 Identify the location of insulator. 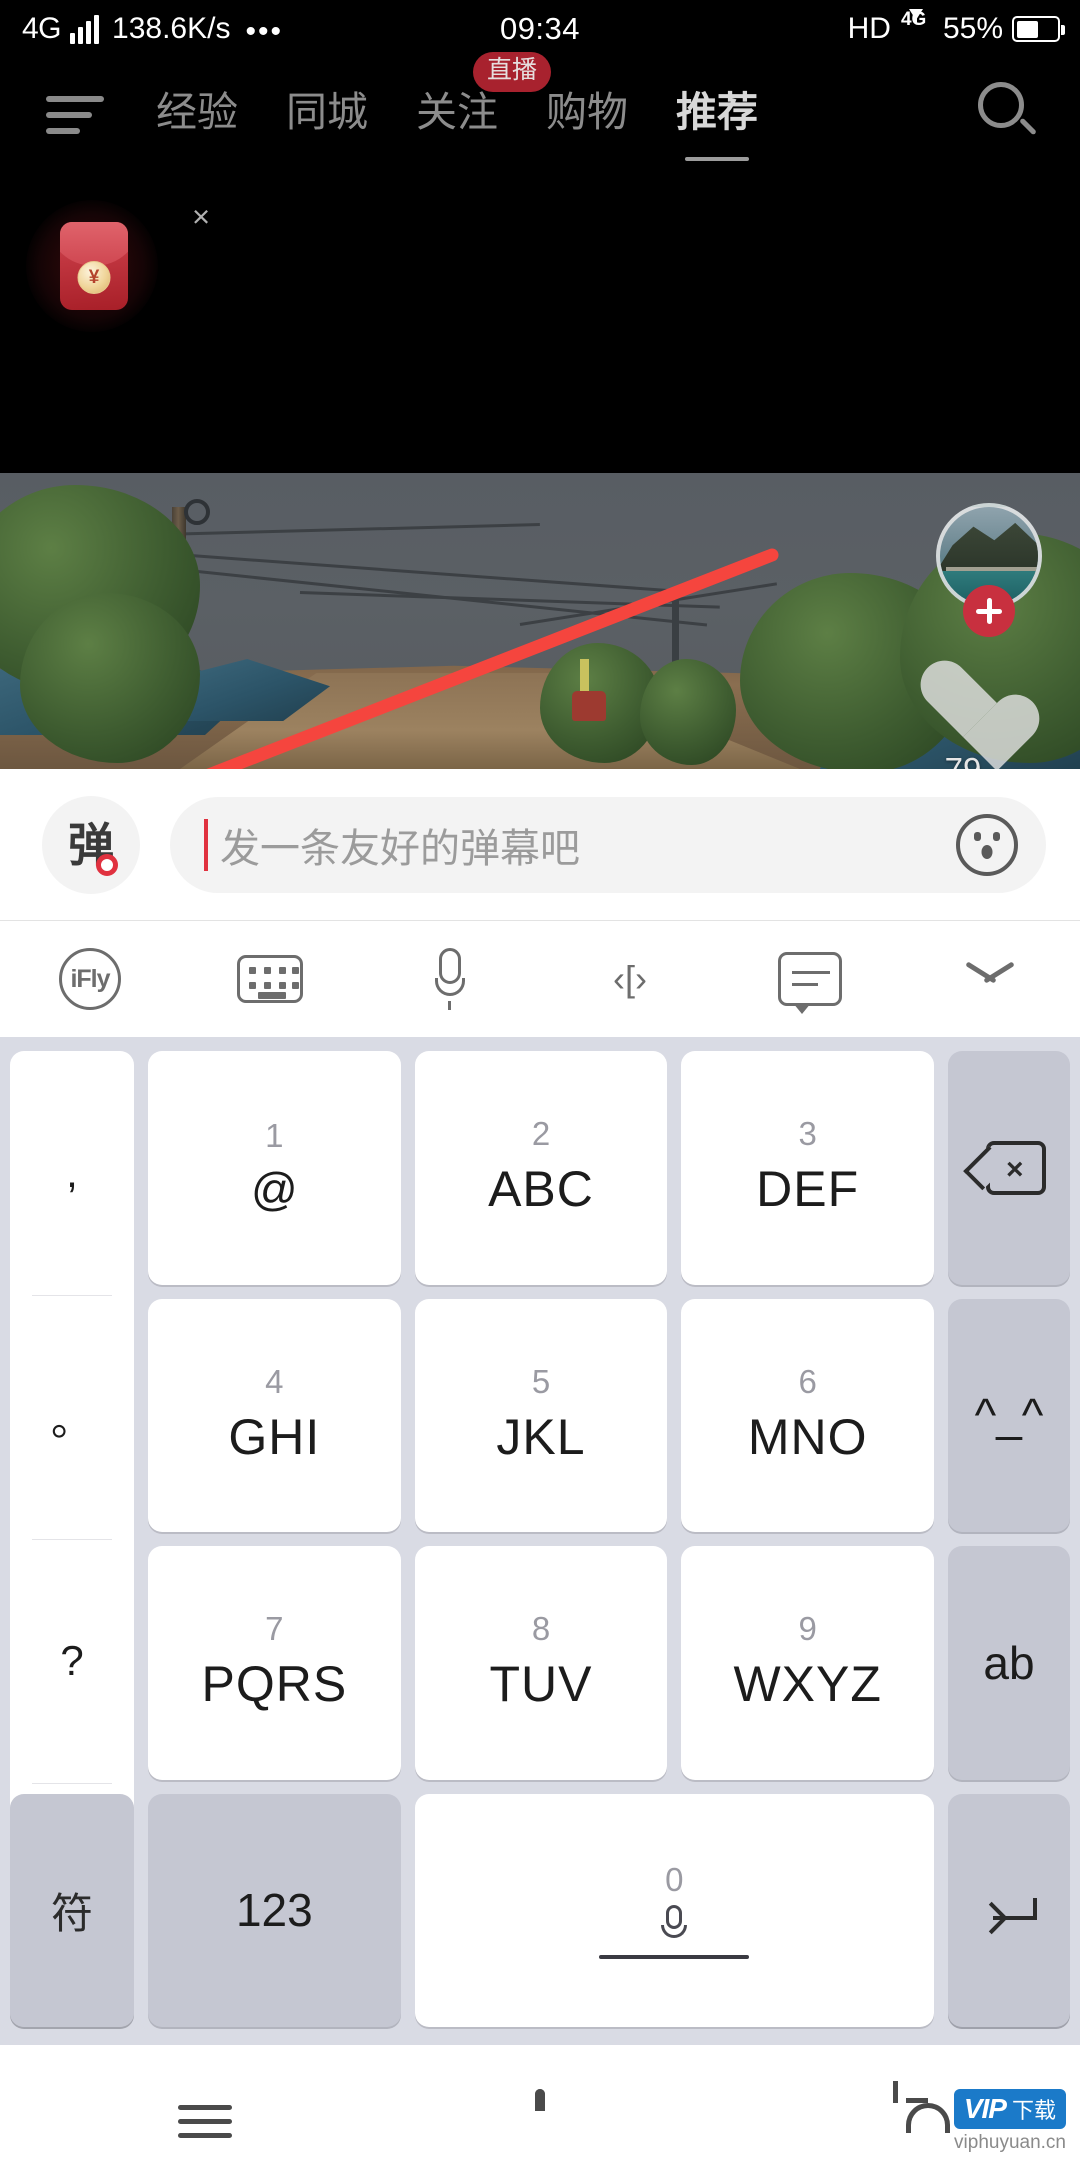
(197, 512).